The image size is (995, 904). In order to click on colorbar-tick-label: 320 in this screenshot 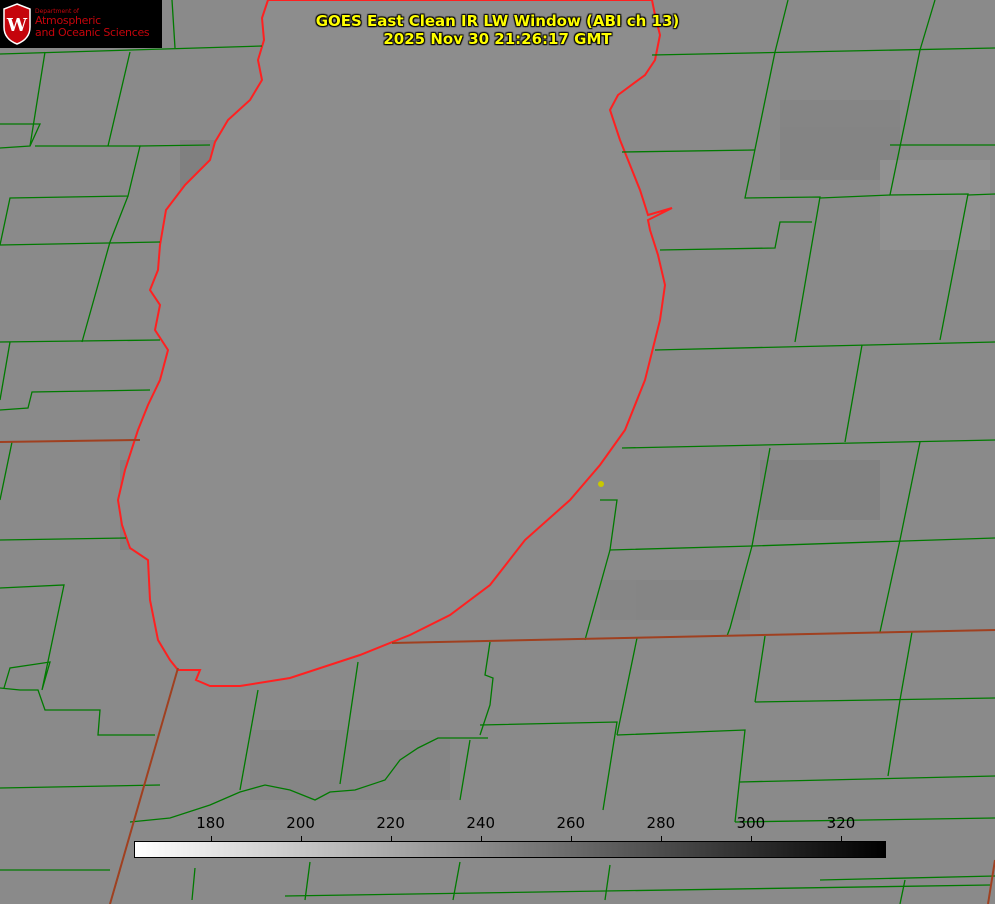, I will do `click(841, 823)`.